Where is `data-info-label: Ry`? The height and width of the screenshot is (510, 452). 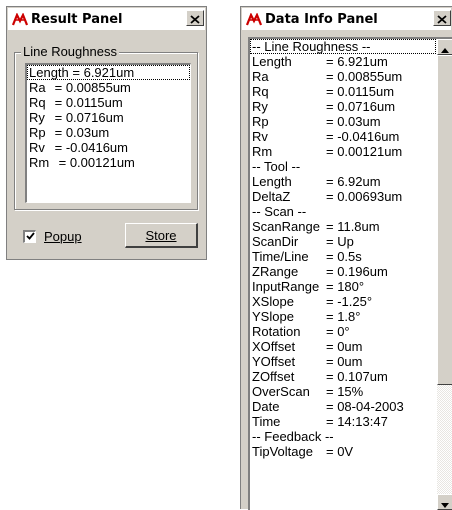 data-info-label: Ry is located at coordinates (289, 106).